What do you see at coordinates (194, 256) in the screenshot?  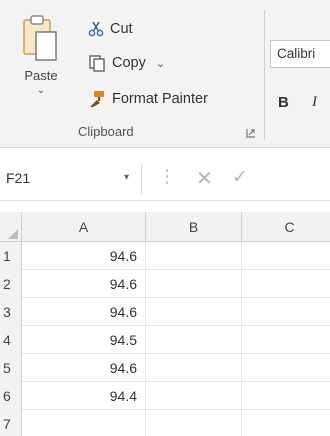 I see `cell-b1` at bounding box center [194, 256].